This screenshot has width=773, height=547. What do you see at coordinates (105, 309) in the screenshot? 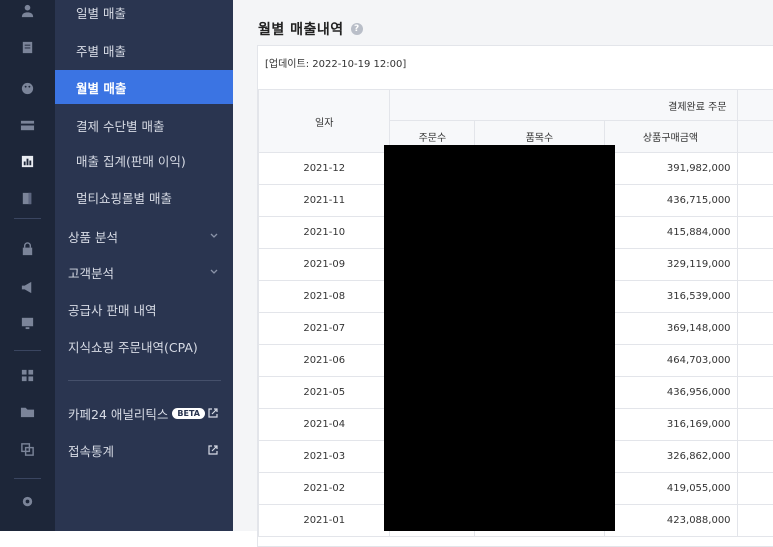
I see `sidebar-item-label: 공급사 판매 내역` at bounding box center [105, 309].